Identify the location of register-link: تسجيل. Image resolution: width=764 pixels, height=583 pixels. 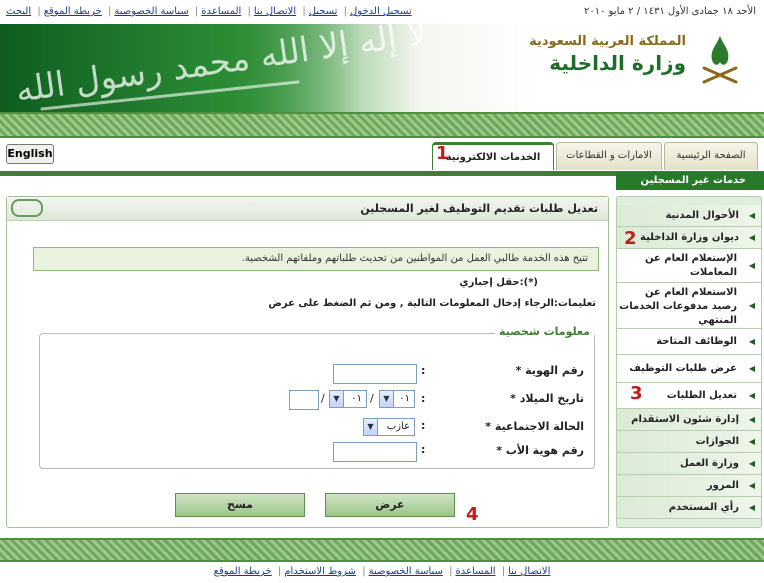
(323, 11).